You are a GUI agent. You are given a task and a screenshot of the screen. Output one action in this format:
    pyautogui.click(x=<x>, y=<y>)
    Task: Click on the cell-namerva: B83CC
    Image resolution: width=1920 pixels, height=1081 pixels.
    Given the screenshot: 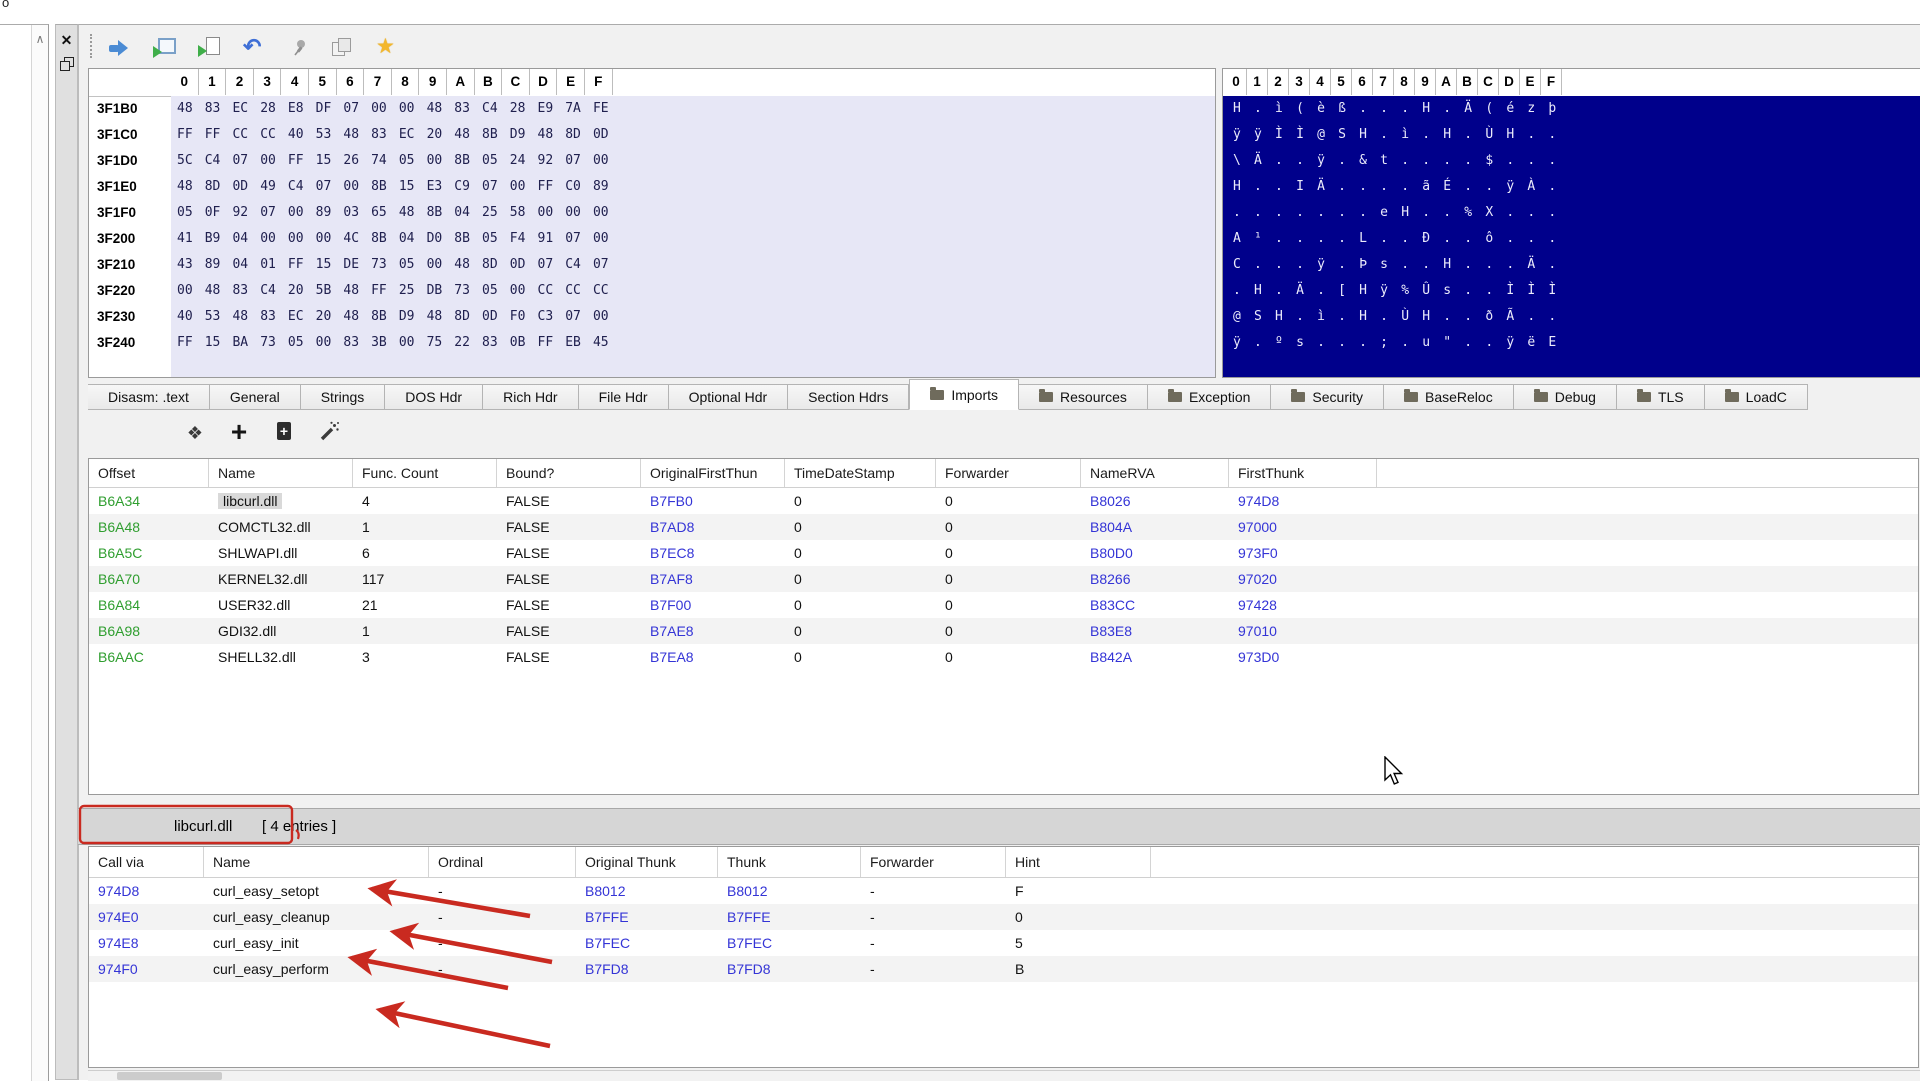 What is the action you would take?
    pyautogui.click(x=1155, y=605)
    